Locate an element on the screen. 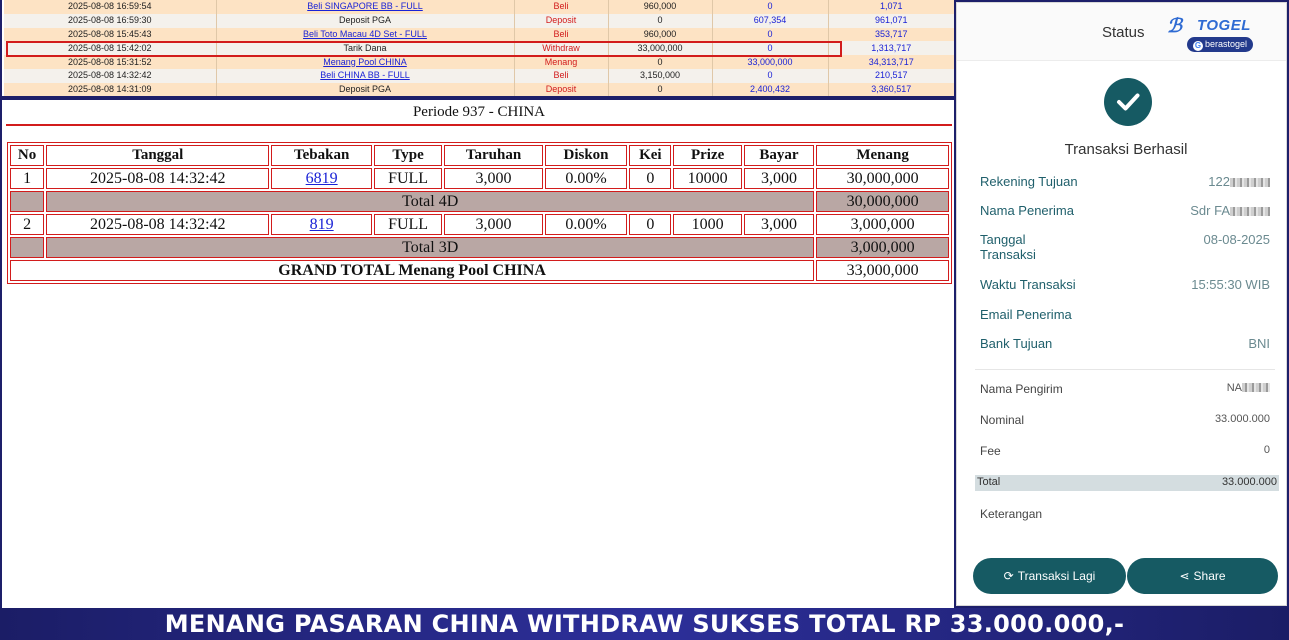  tebakan-link: 6819 is located at coordinates (322, 178).